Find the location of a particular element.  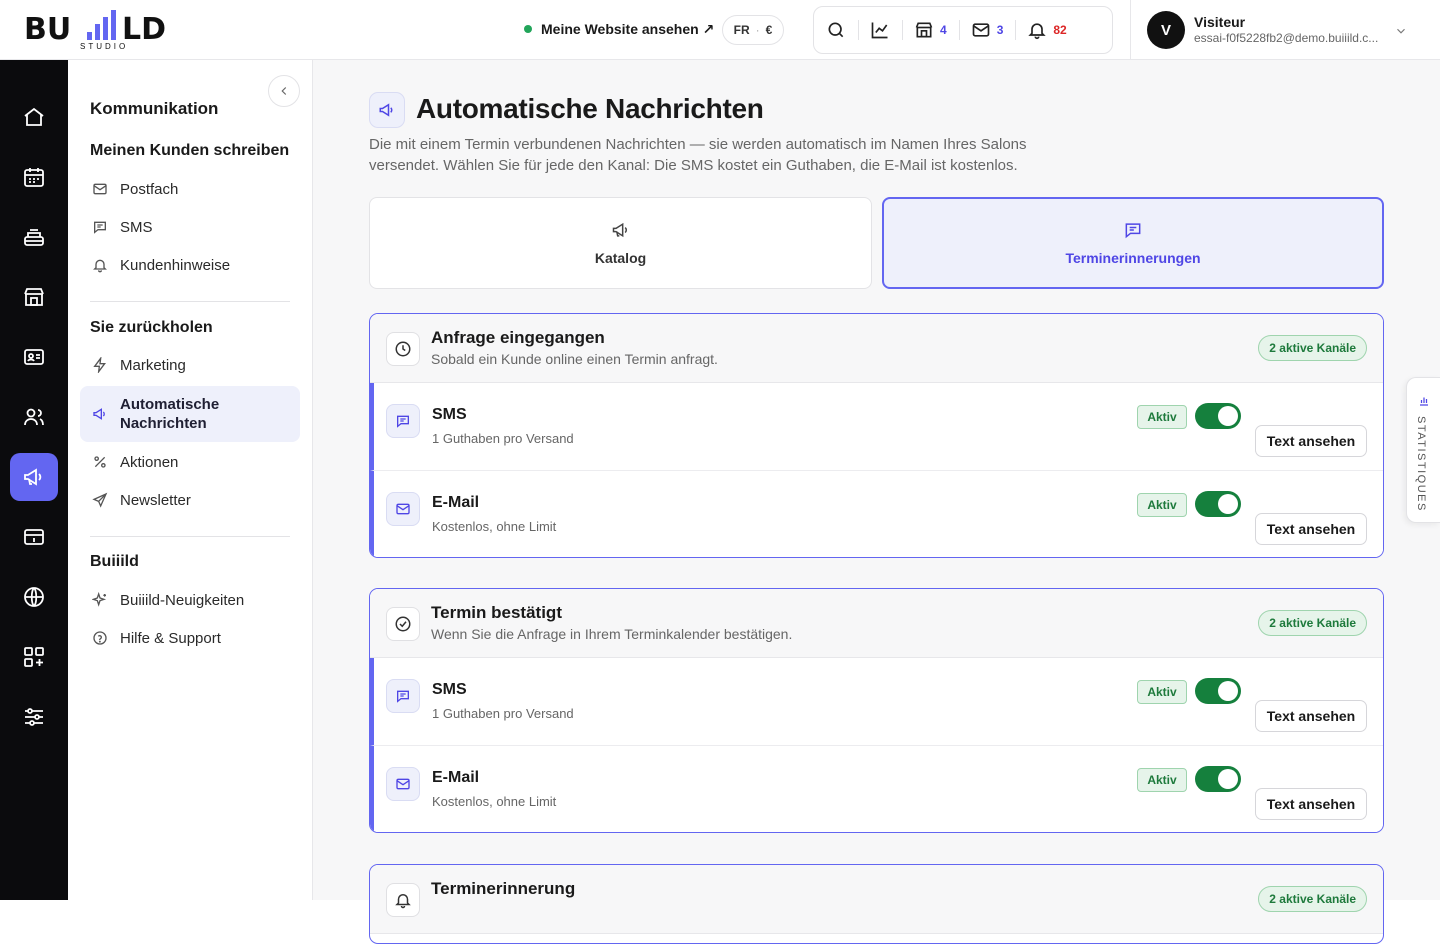

card-title: Anfrage eingegangen is located at coordinates (518, 337).